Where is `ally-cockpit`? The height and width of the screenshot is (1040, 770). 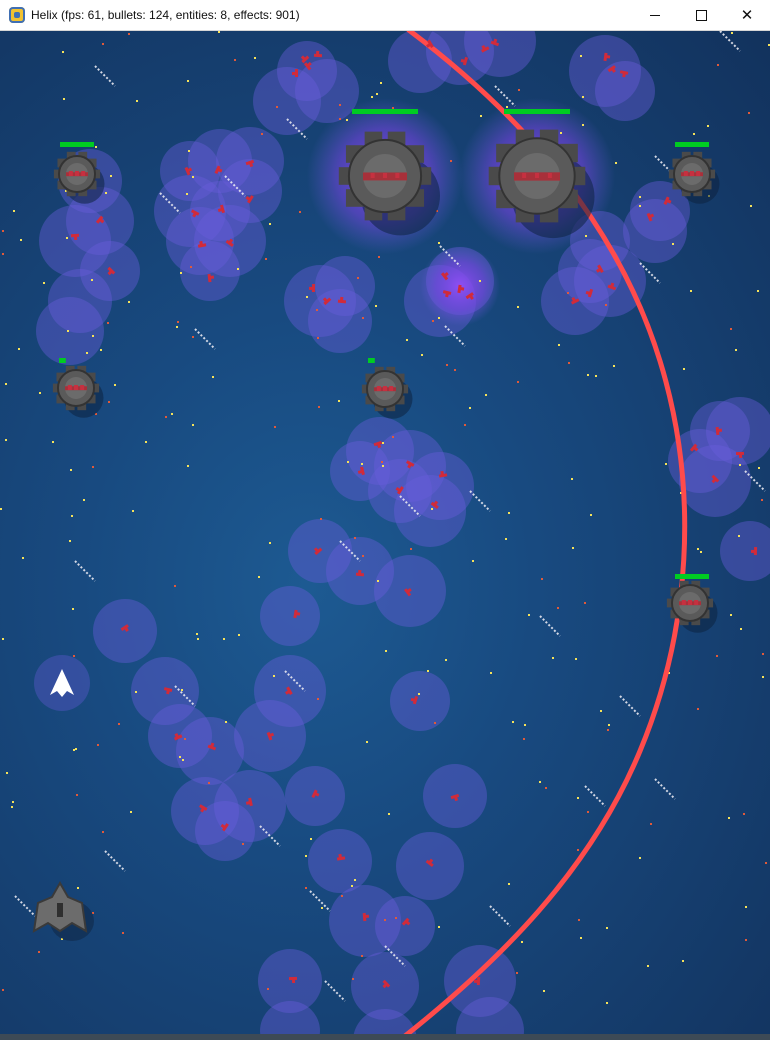 ally-cockpit is located at coordinates (60, 910).